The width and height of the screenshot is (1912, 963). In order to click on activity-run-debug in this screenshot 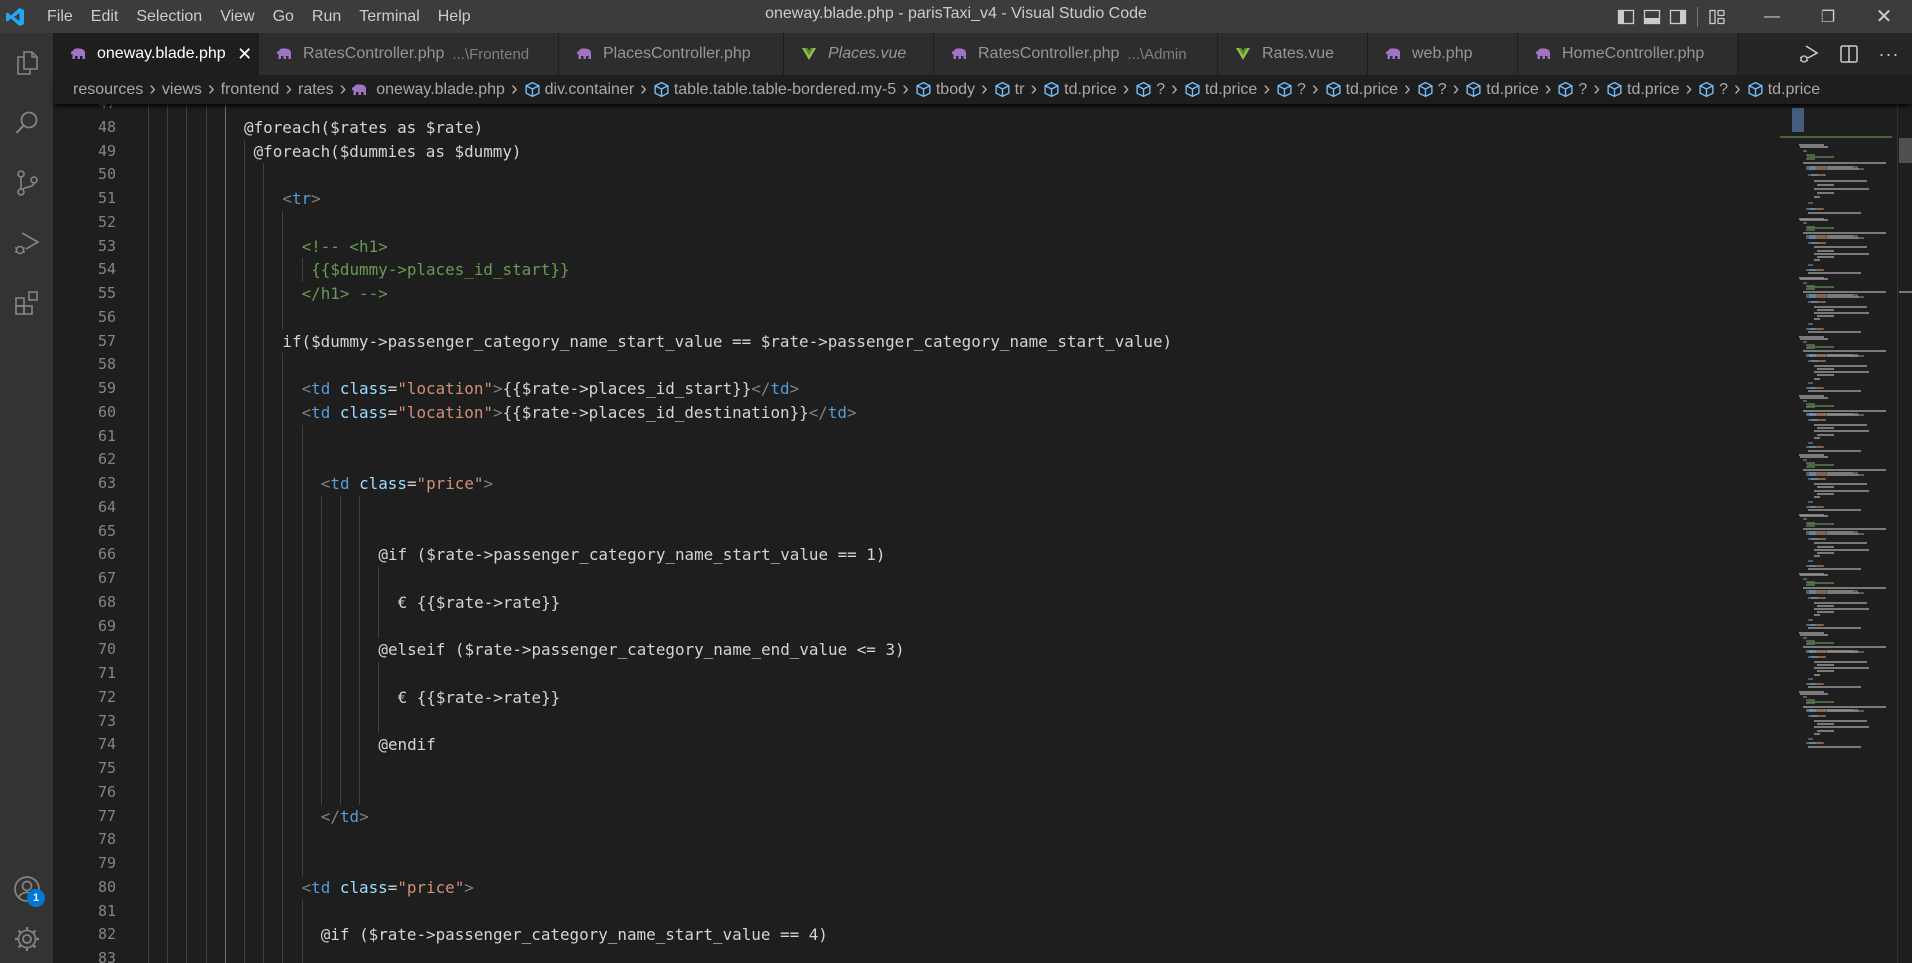, I will do `click(26, 243)`.